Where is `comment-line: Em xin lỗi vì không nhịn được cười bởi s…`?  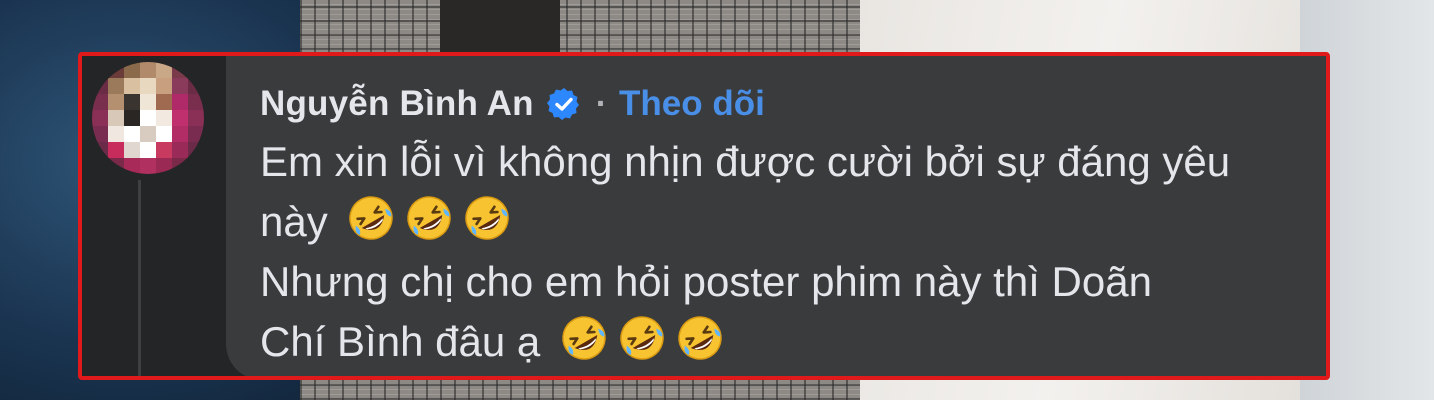 comment-line: Em xin lỗi vì không nhịn được cười bởi s… is located at coordinates (778, 162).